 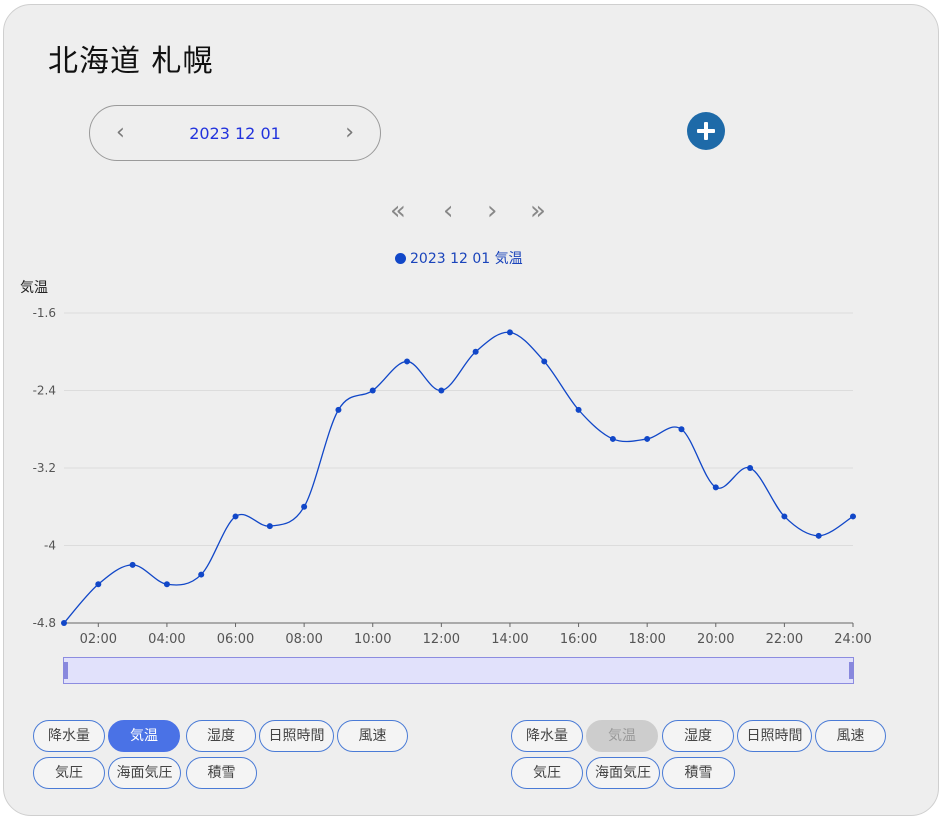 I want to click on left-metric-button: 海面気圧, so click(x=144, y=773).